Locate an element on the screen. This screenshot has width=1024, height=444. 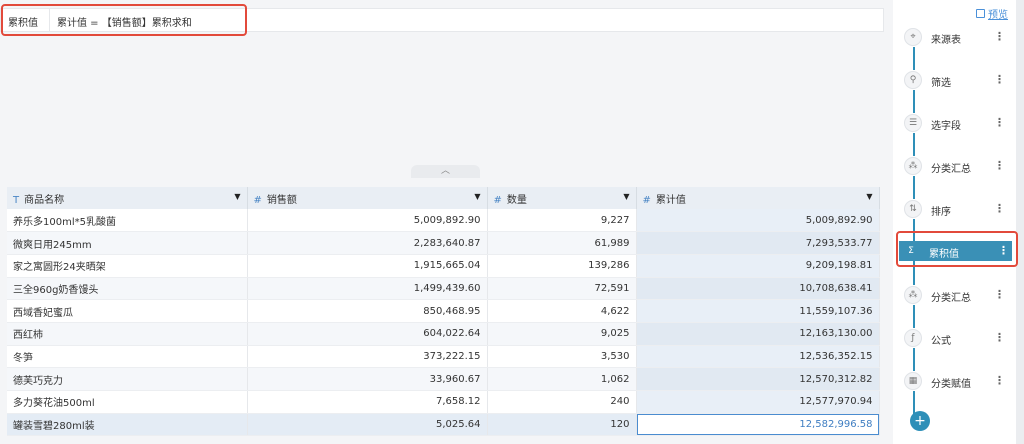
table-row: 德芙巧克力 33,960.67 1,062 12,570,312.82 is located at coordinates (443, 379).